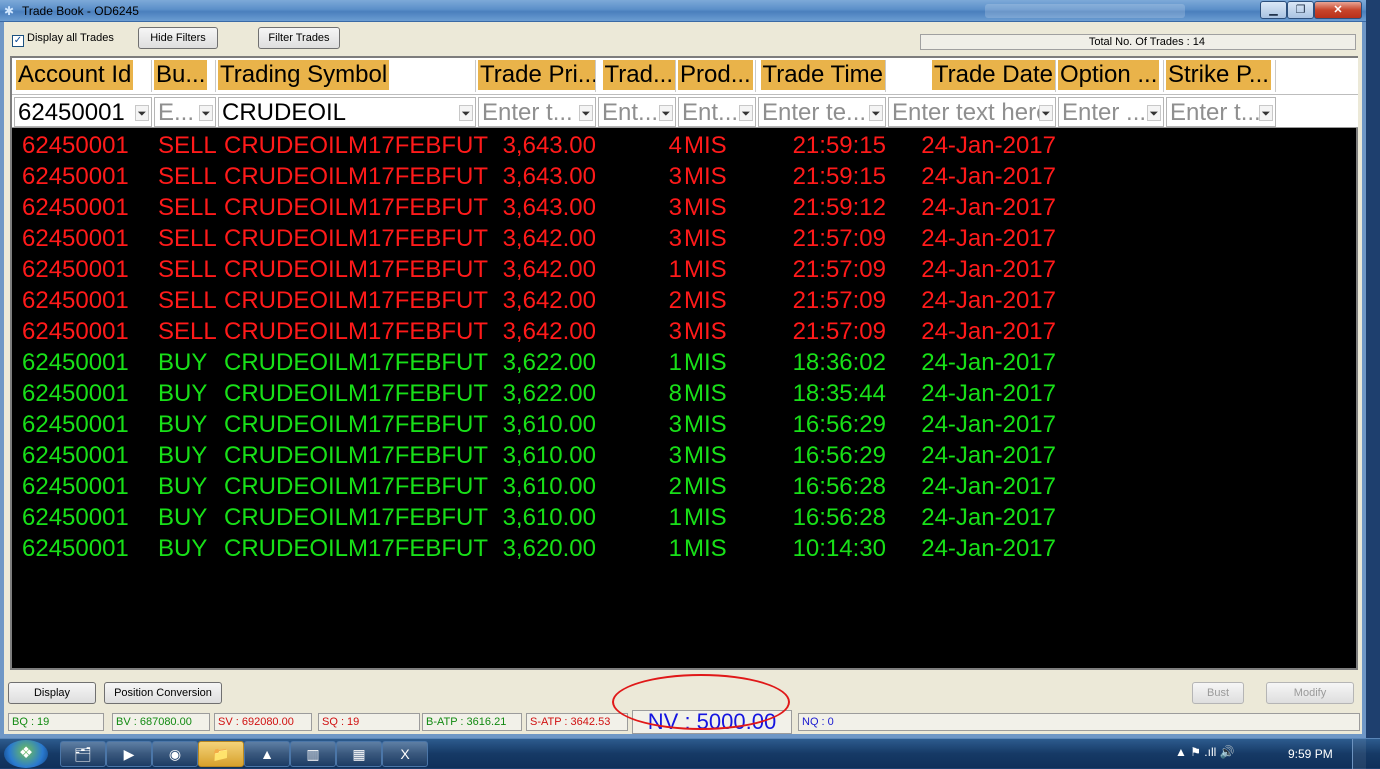 The width and height of the screenshot is (1380, 769). Describe the element at coordinates (83, 754) in the screenshot. I see `explorer-icon: 🗂` at that location.